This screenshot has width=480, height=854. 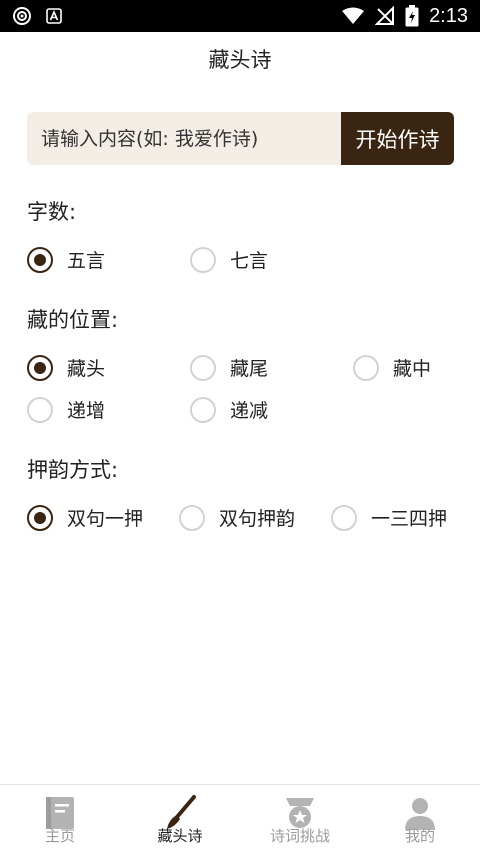 What do you see at coordinates (22, 16) in the screenshot?
I see `hotspot-icon` at bounding box center [22, 16].